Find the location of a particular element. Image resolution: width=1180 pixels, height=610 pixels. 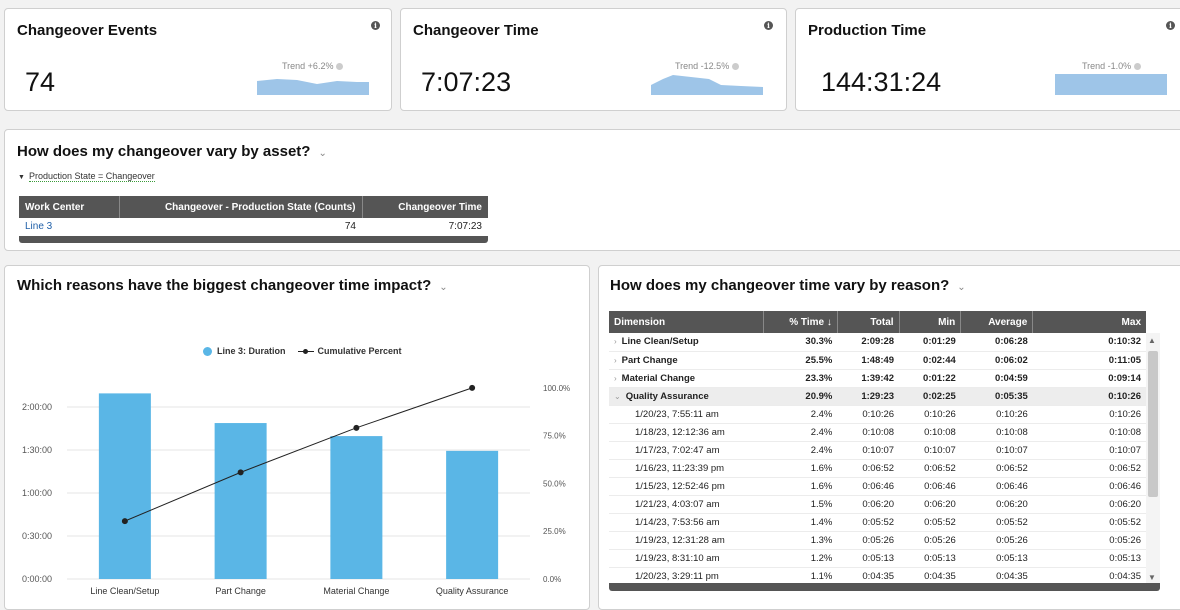

trend-label: Trend +6.2% is located at coordinates (313, 66).